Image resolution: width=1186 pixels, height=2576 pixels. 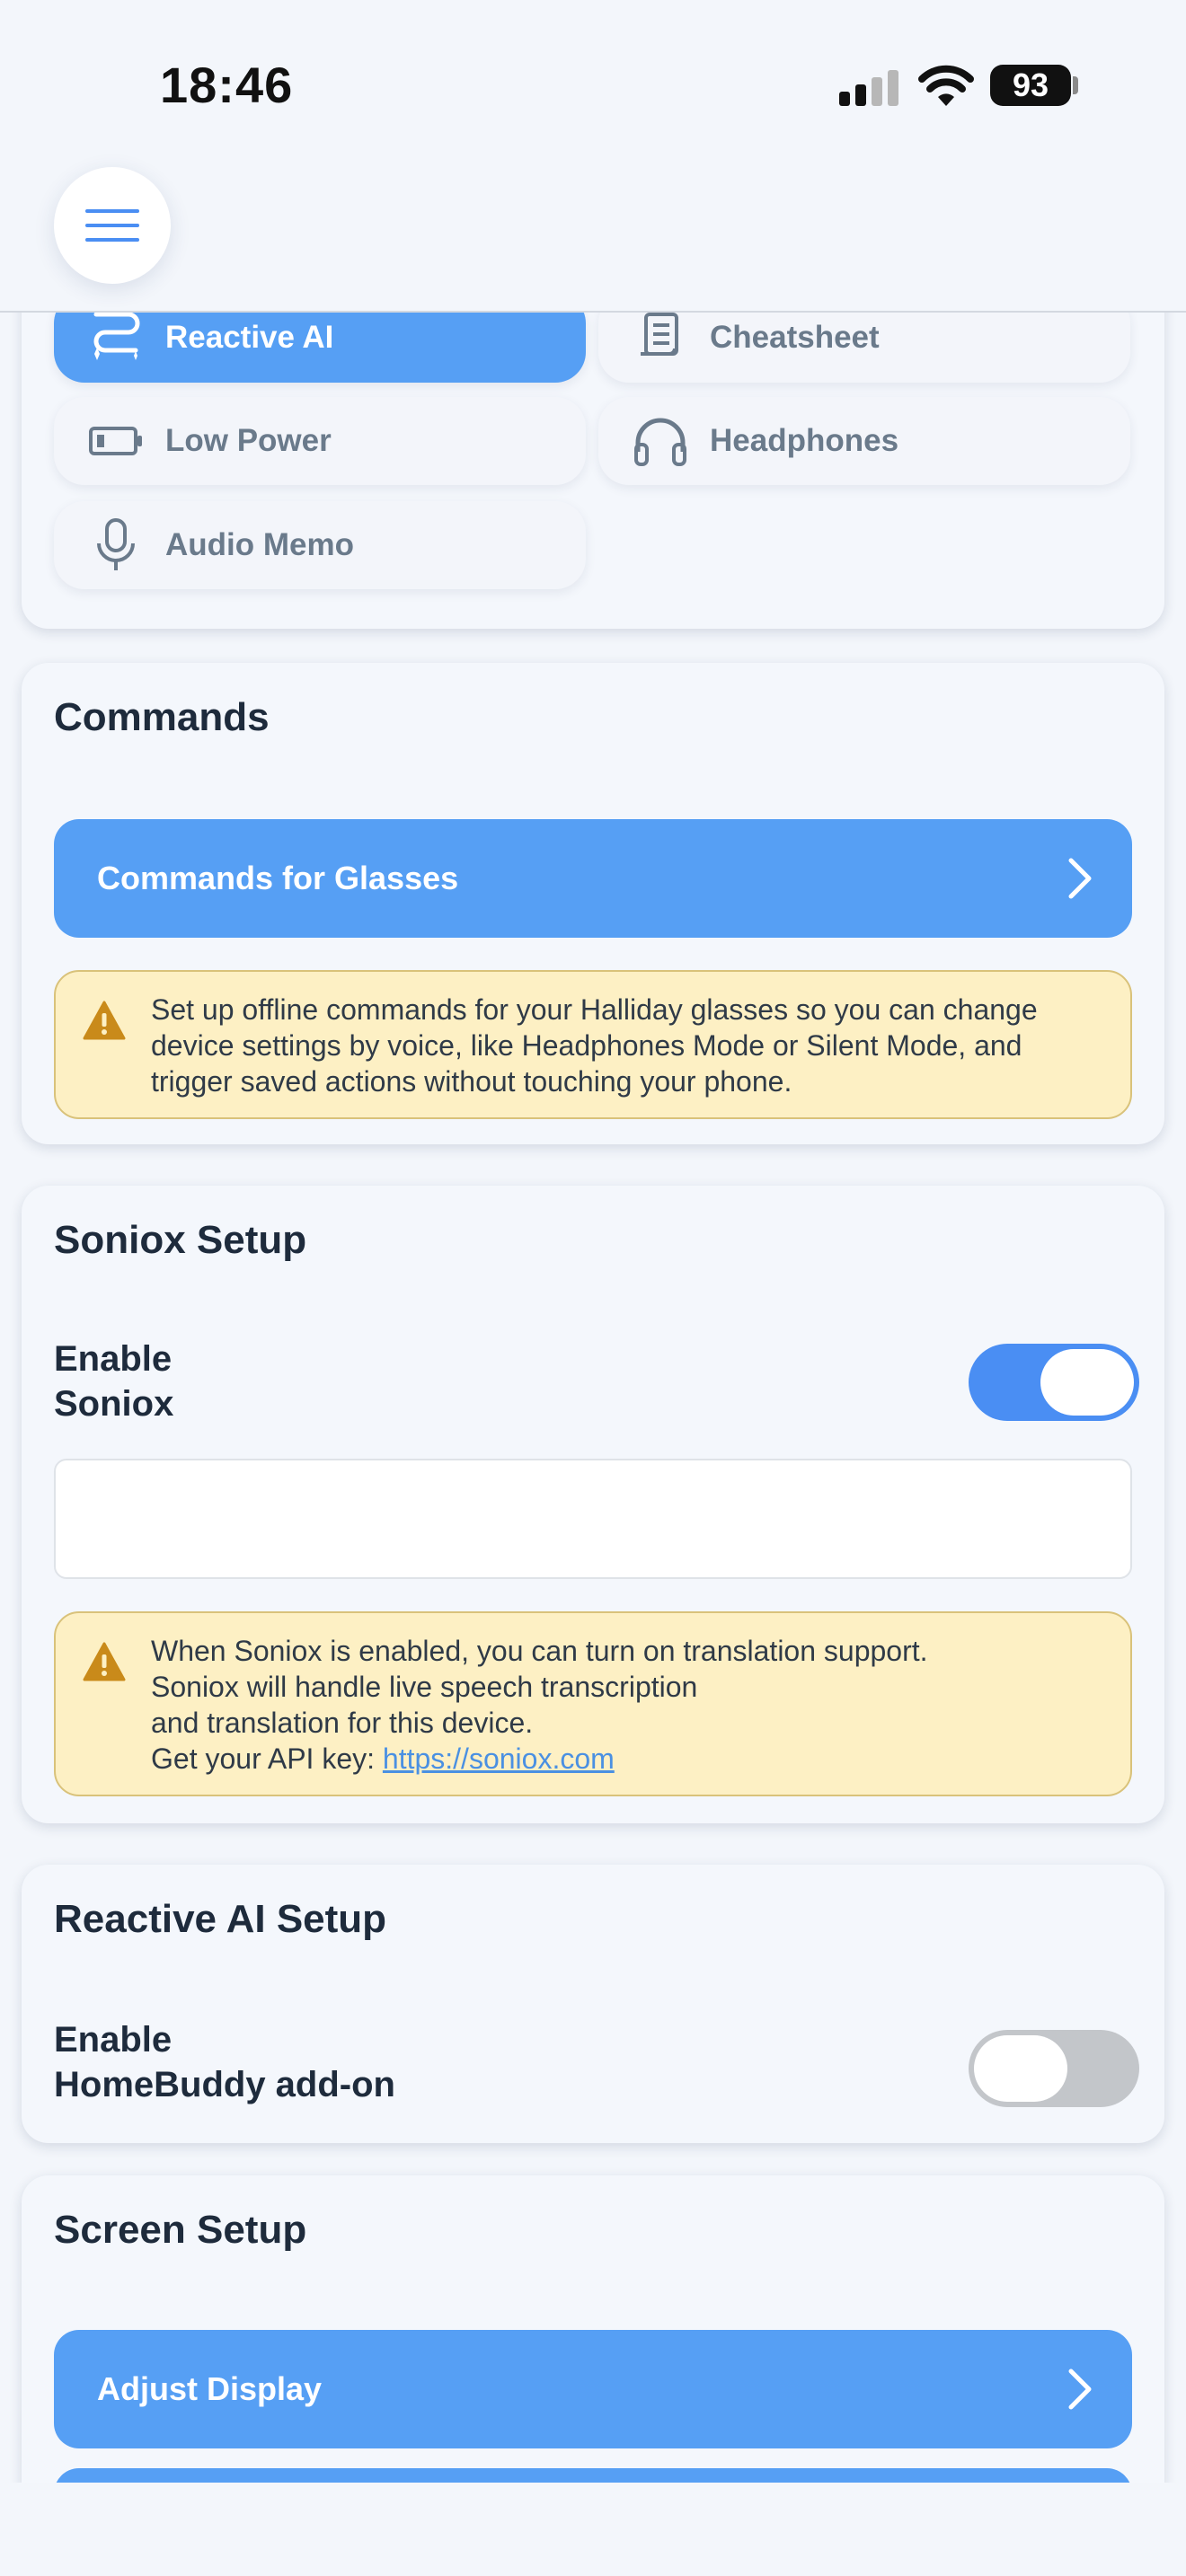 I want to click on mode-chip-reactive-ai: Reactive AI, so click(x=320, y=347).